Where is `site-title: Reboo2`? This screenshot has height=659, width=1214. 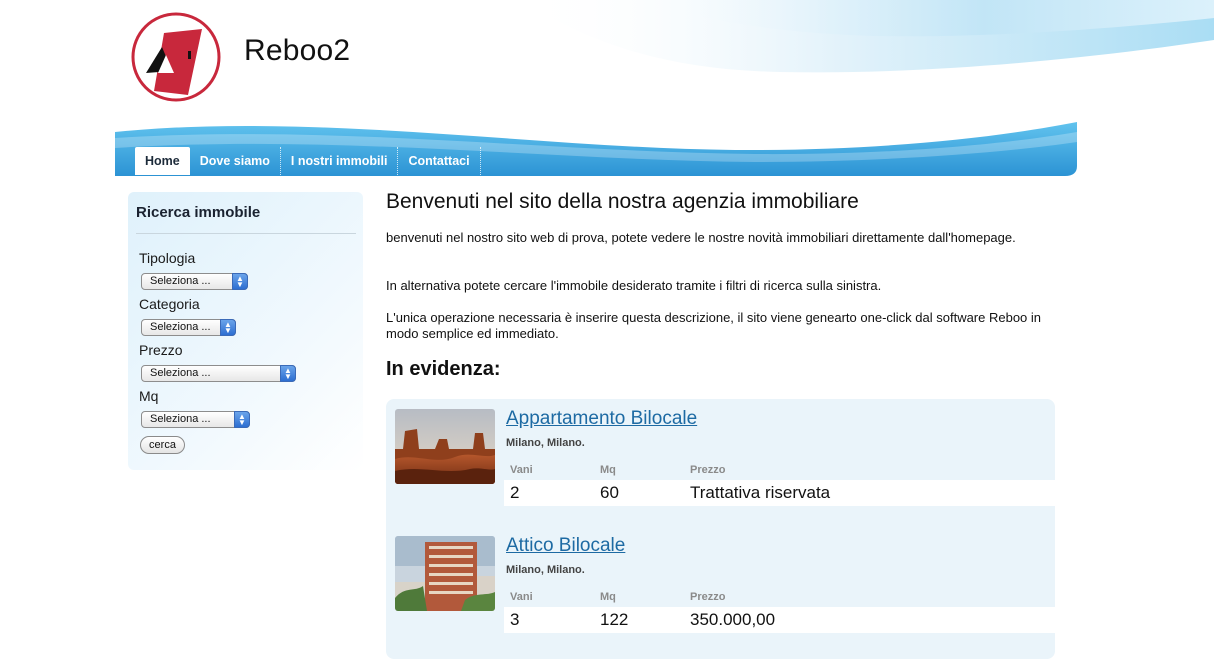
site-title: Reboo2 is located at coordinates (297, 50).